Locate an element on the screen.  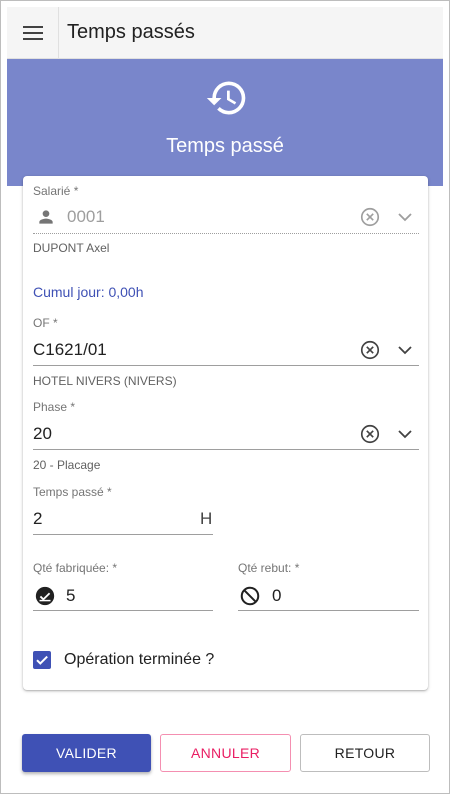
qte-rebut-underline is located at coordinates (328, 610).